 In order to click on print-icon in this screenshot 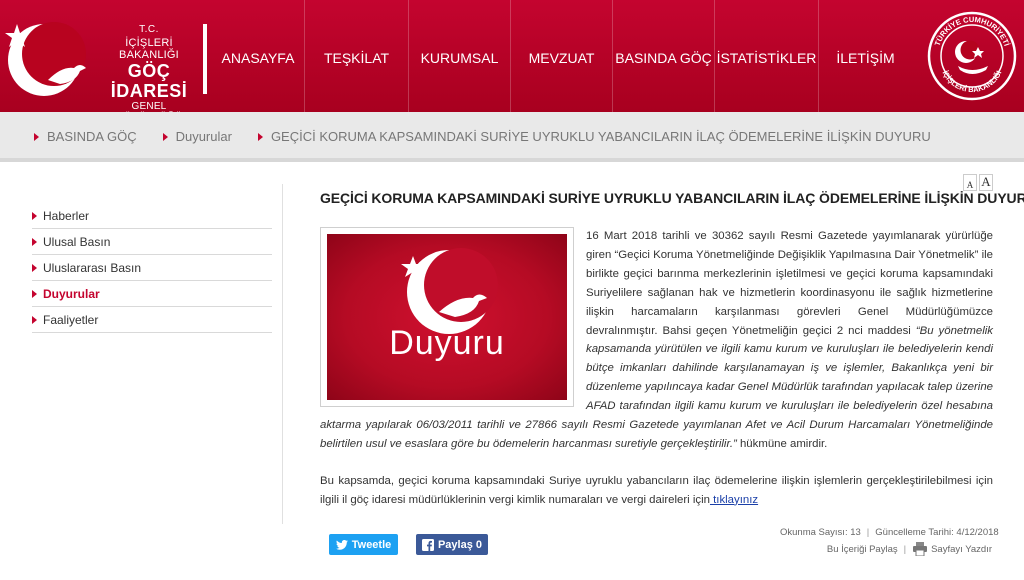, I will do `click(920, 549)`.